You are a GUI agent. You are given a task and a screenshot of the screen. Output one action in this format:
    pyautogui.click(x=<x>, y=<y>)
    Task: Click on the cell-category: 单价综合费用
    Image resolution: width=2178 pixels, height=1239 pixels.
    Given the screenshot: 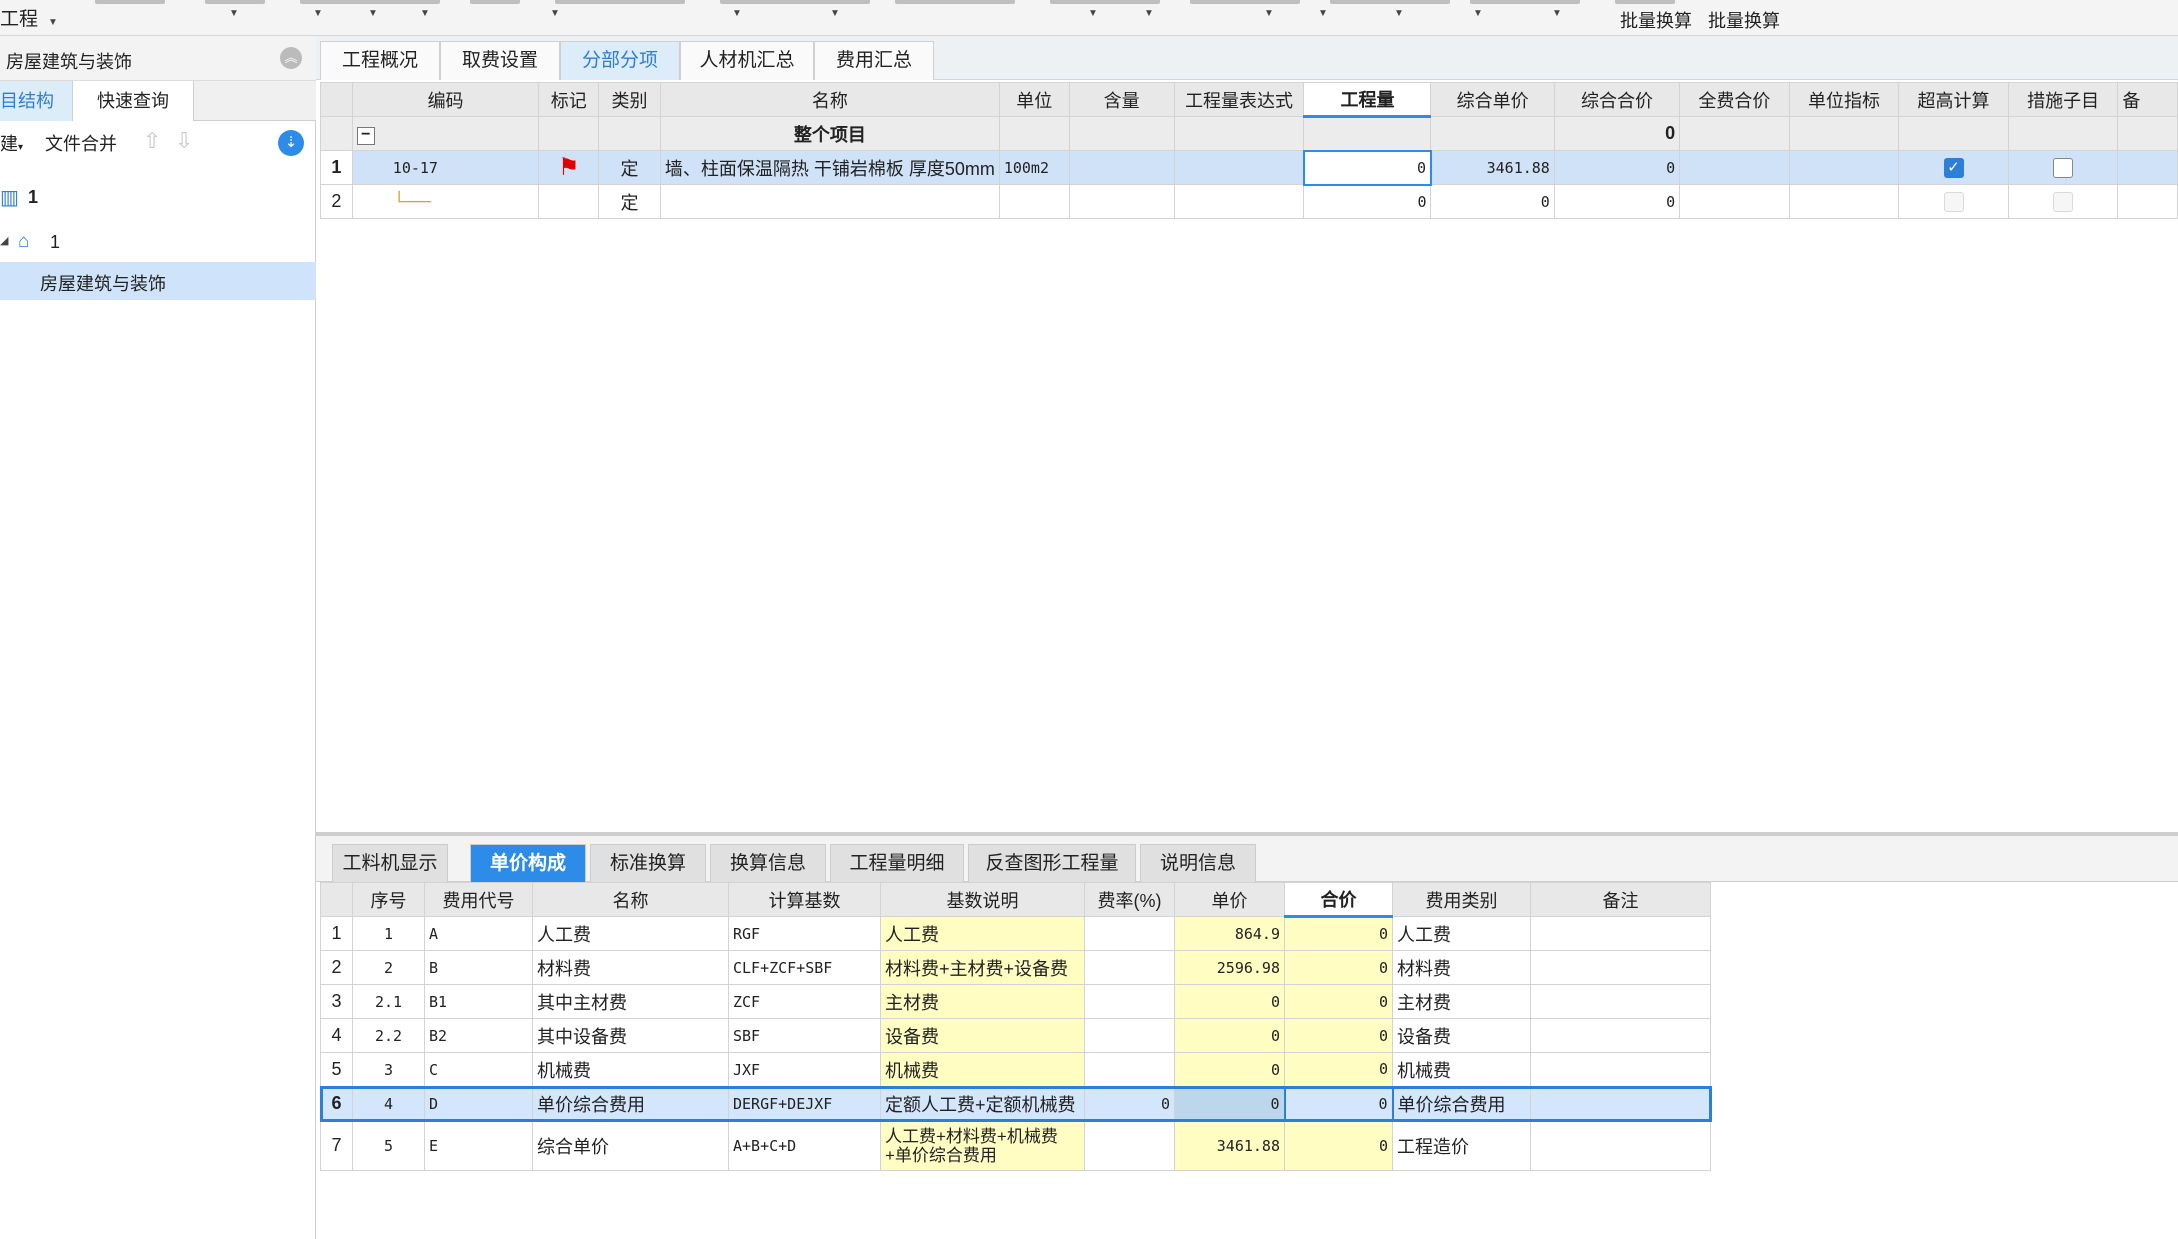 What is the action you would take?
    pyautogui.click(x=1461, y=1103)
    